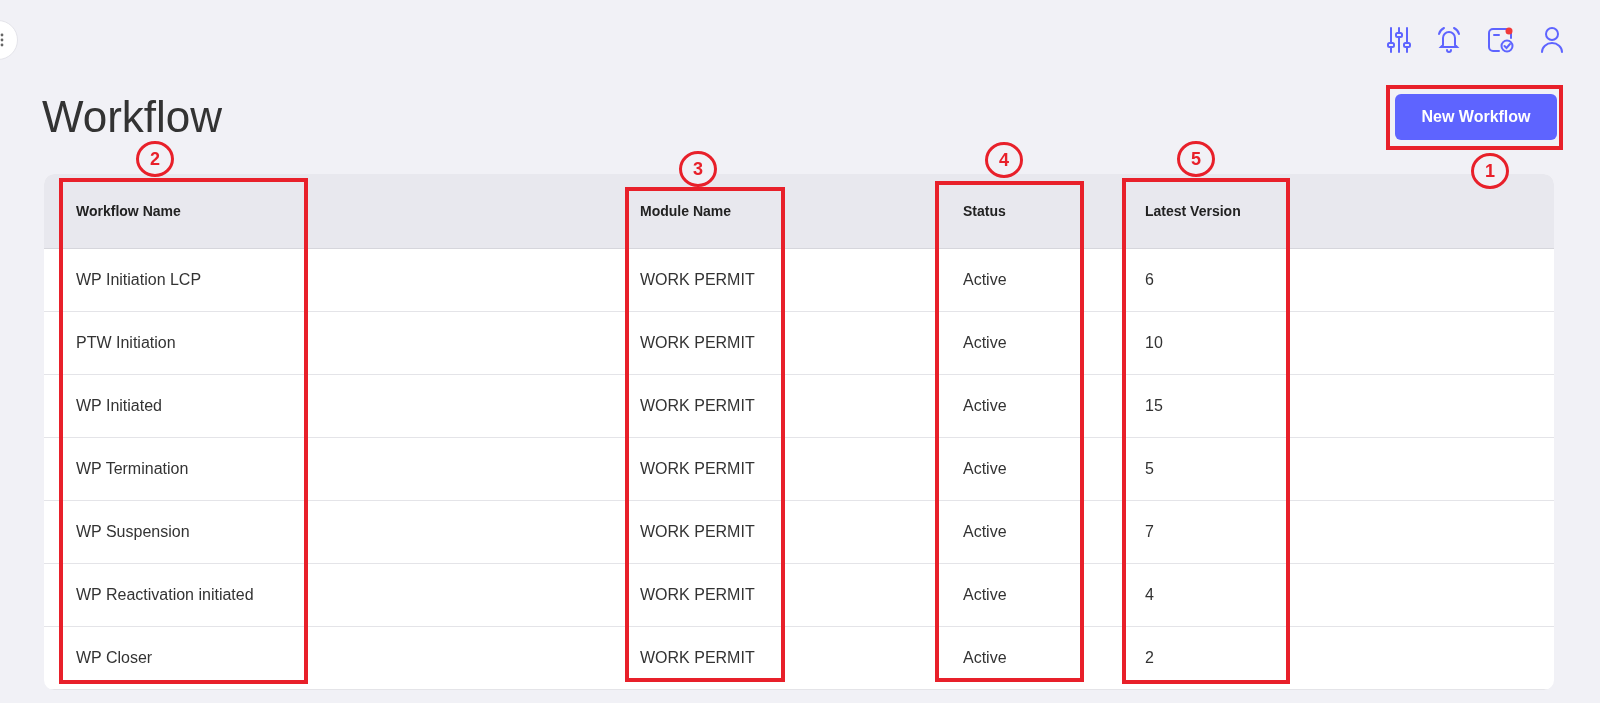 This screenshot has width=1600, height=703. Describe the element at coordinates (118, 406) in the screenshot. I see `table-cell-text: WP Initiated` at that location.